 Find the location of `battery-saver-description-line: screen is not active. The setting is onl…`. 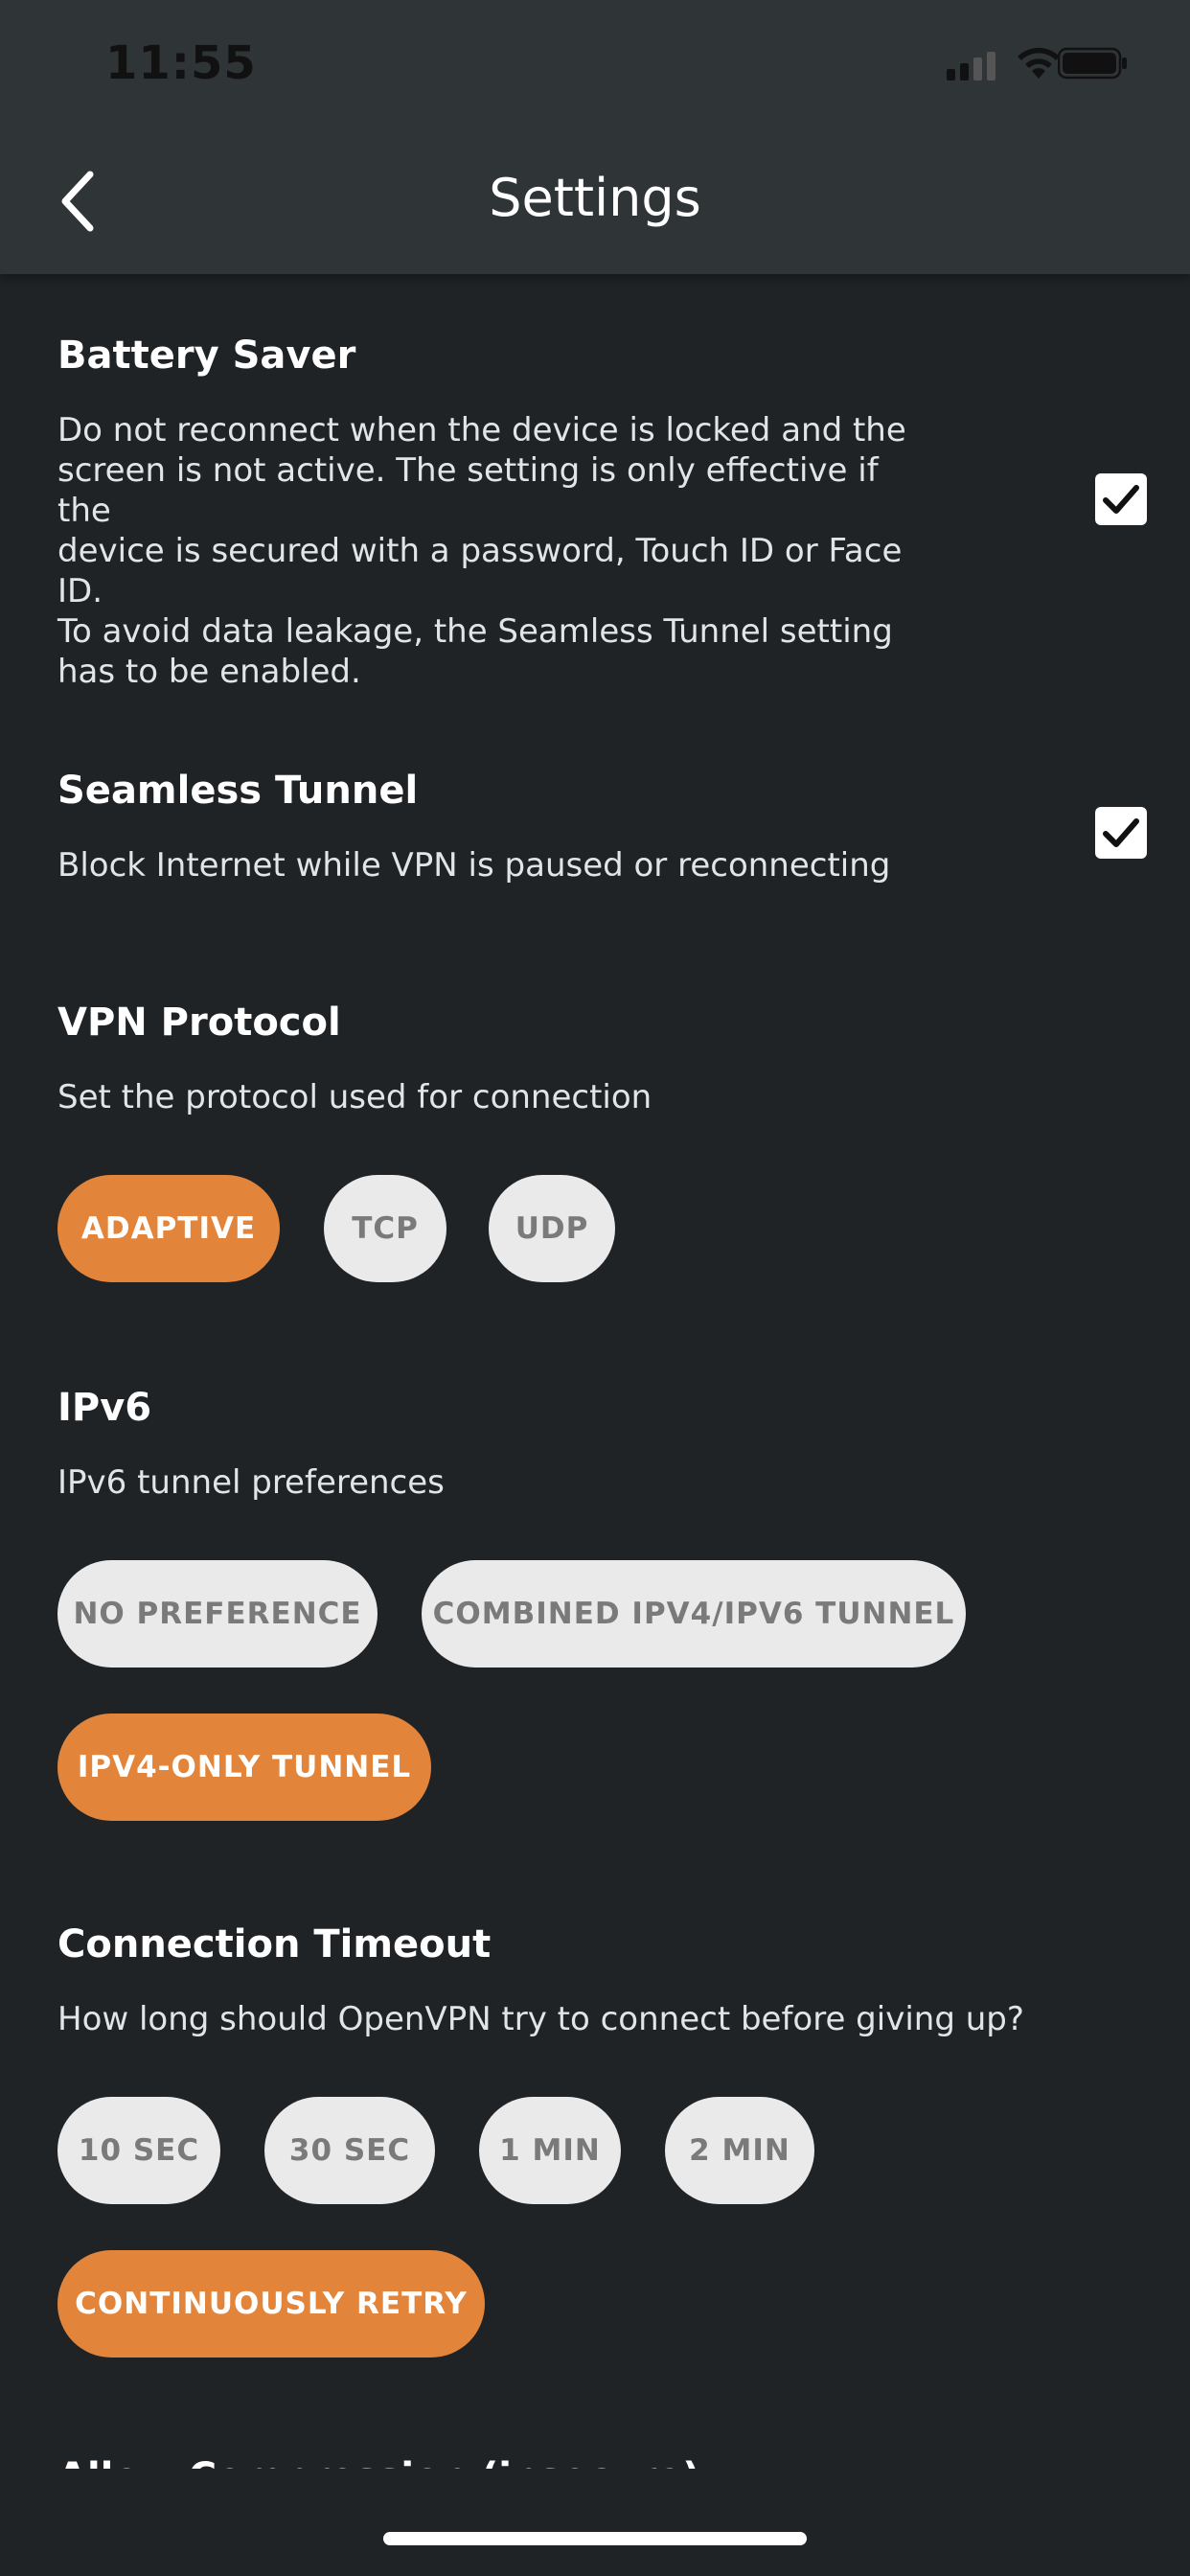

battery-saver-description-line: screen is not active. The setting is onl… is located at coordinates (468, 490).